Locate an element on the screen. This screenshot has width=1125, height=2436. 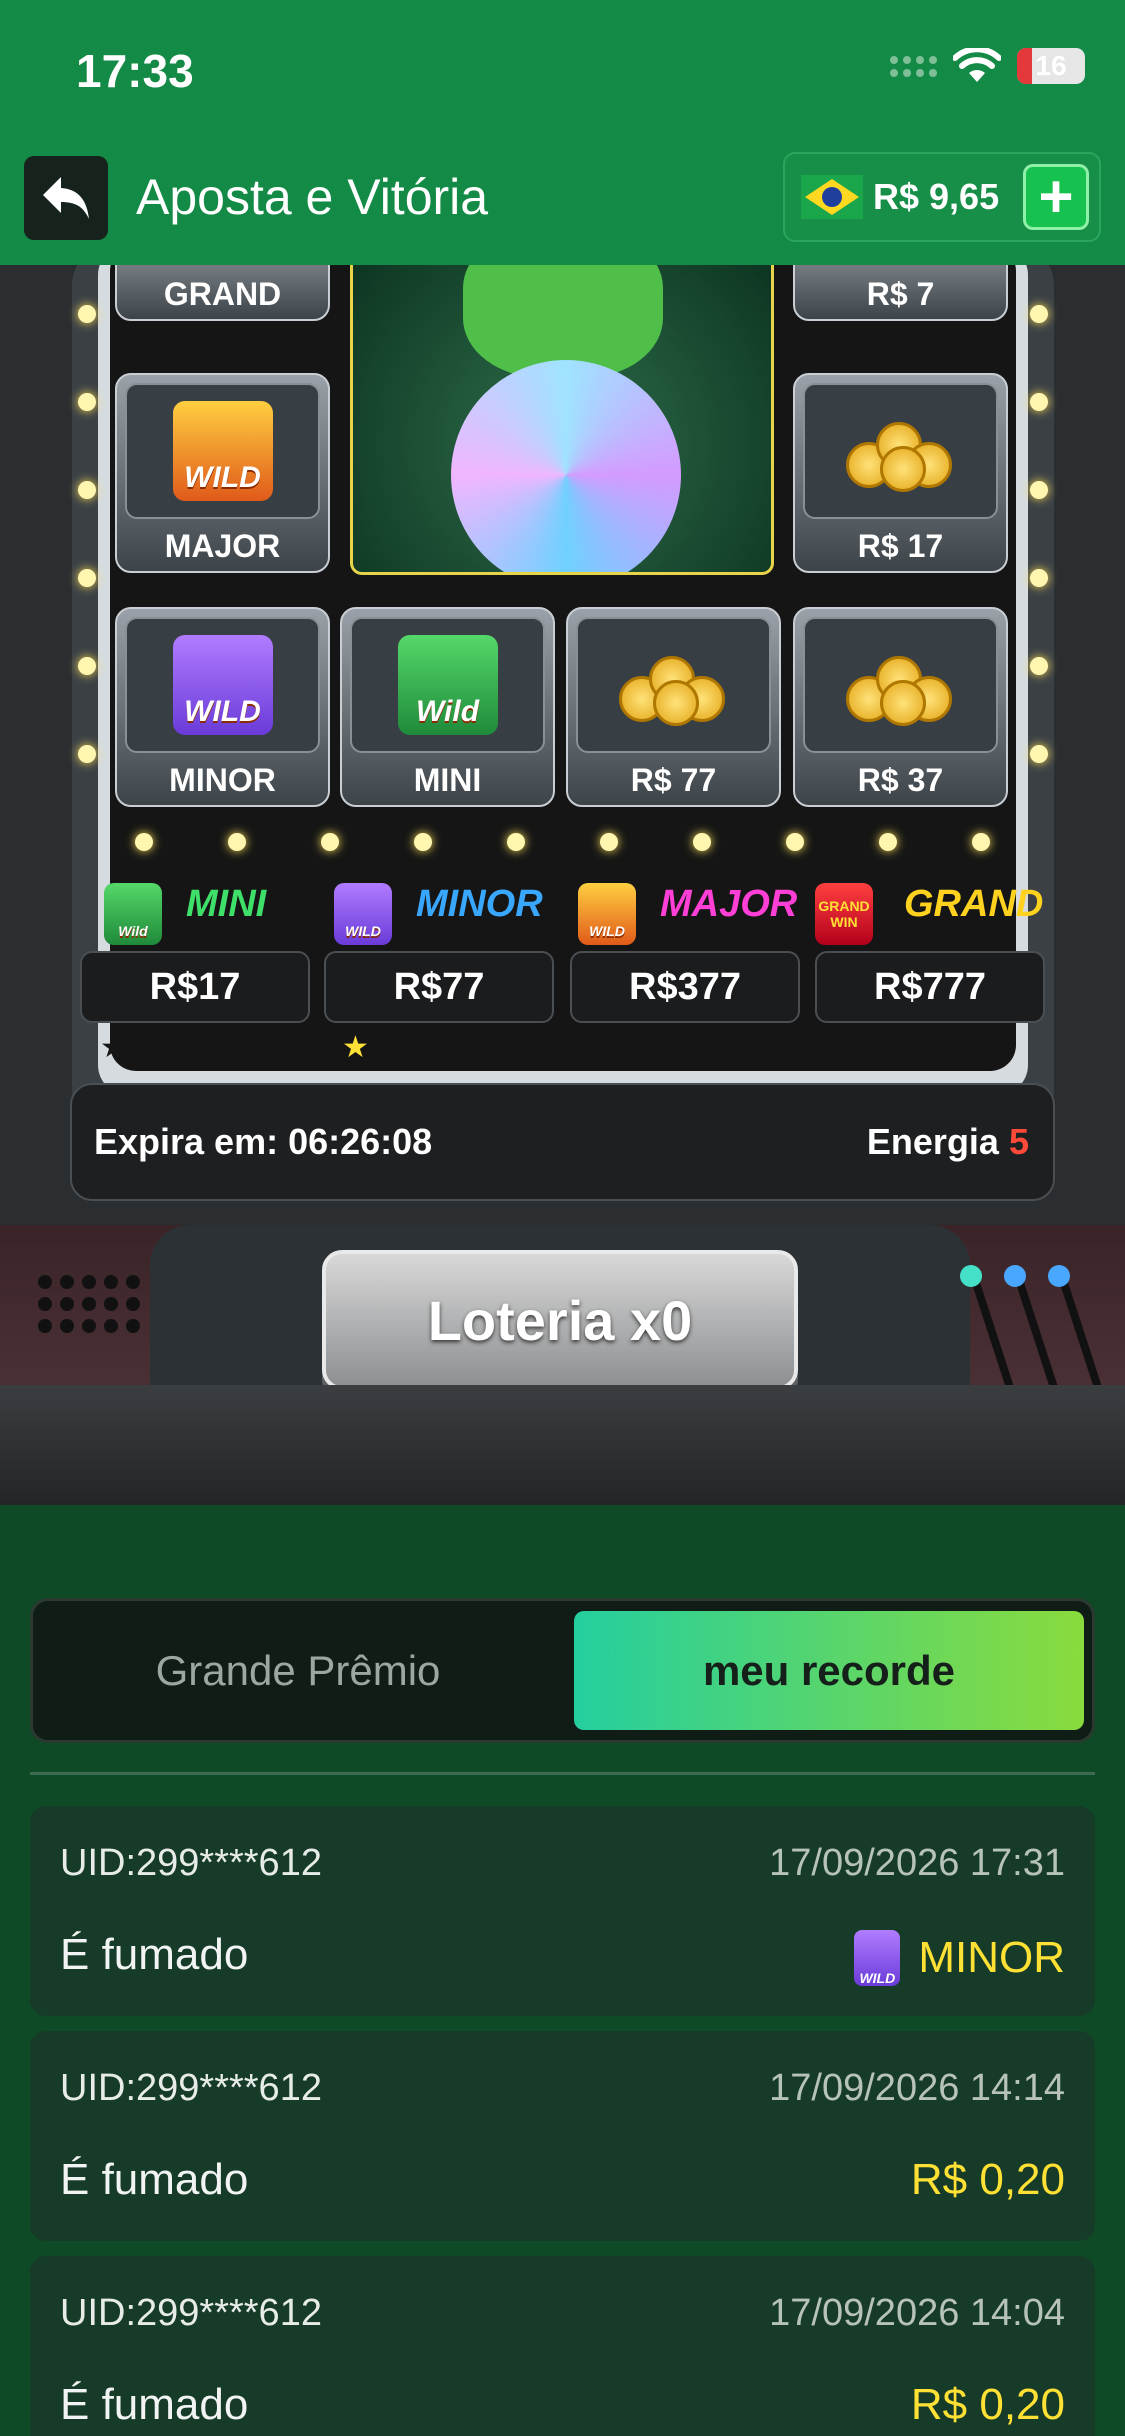
speaker-grille-icon is located at coordinates (89, 1304).